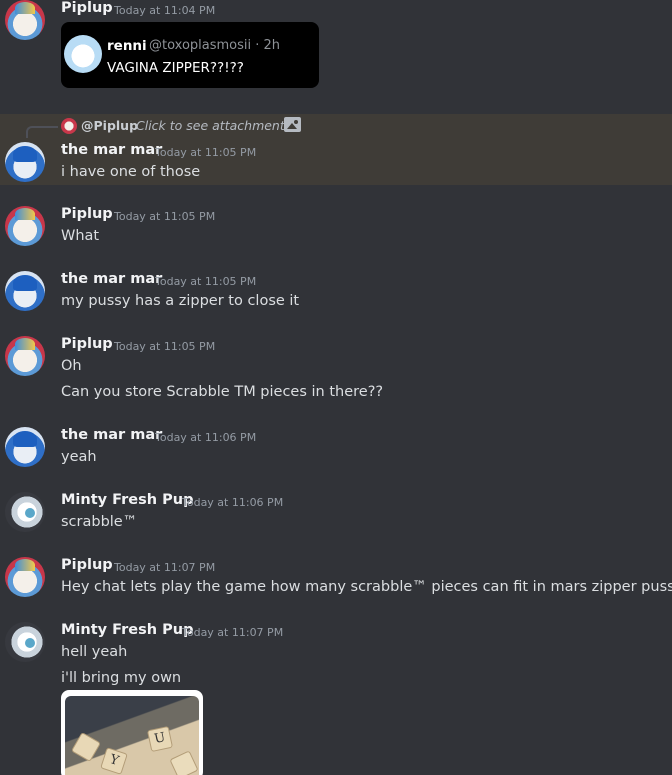 The image size is (672, 775). What do you see at coordinates (131, 172) in the screenshot?
I see `message-text: i have one of those` at bounding box center [131, 172].